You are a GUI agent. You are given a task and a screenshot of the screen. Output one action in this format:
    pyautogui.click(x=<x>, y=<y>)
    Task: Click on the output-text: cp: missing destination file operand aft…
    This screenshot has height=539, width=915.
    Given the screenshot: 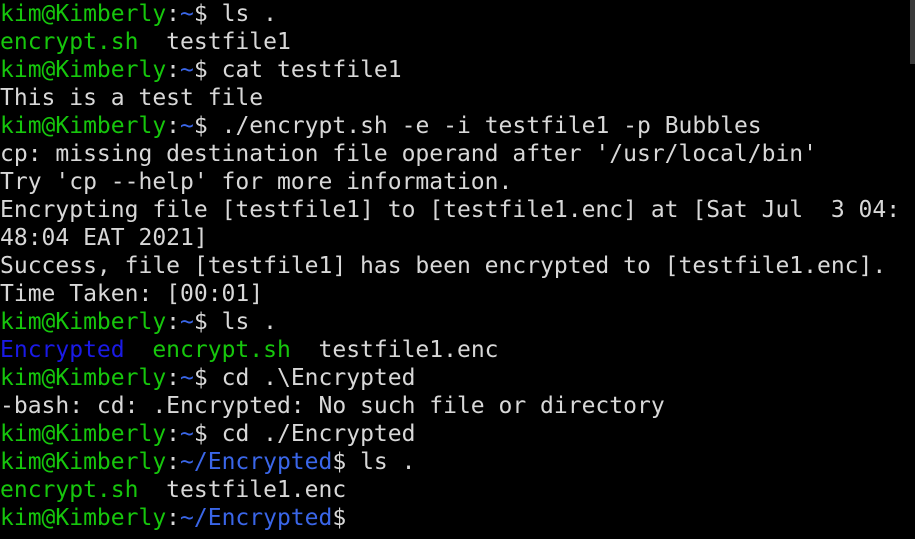 What is the action you would take?
    pyautogui.click(x=408, y=154)
    